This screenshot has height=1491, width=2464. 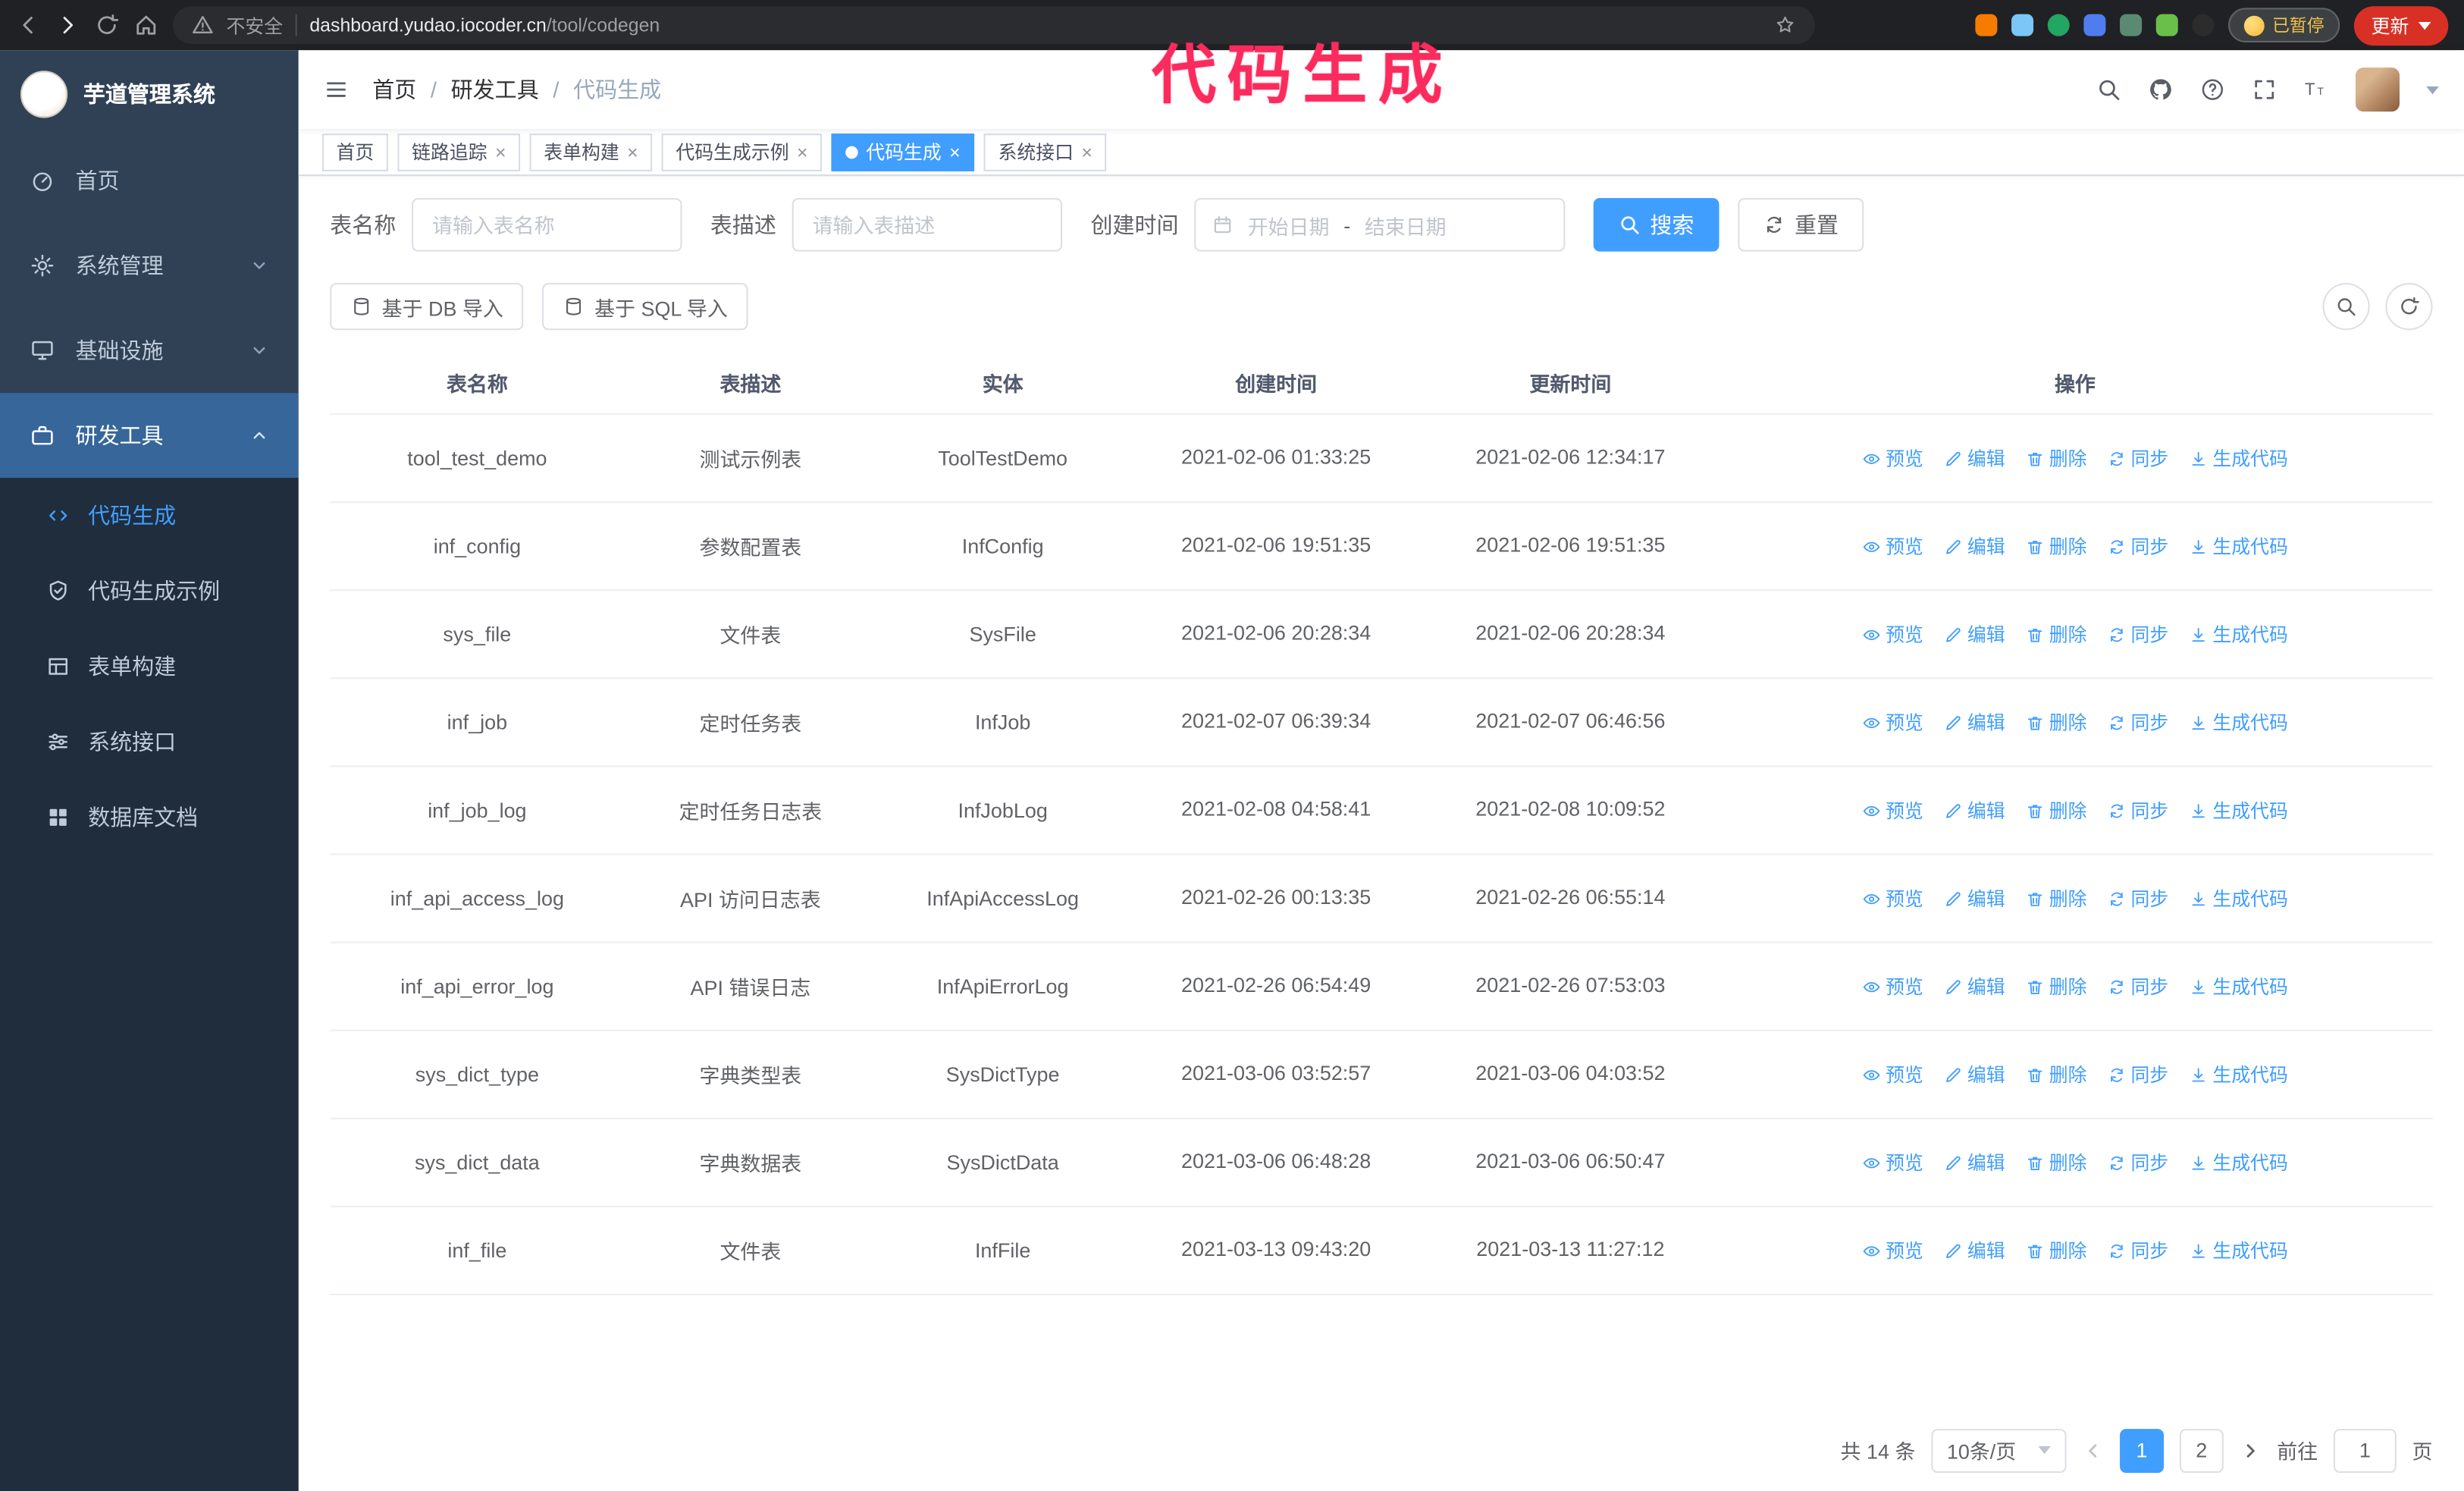 I want to click on sidebar-item-devtools: 研发工具, so click(x=150, y=436).